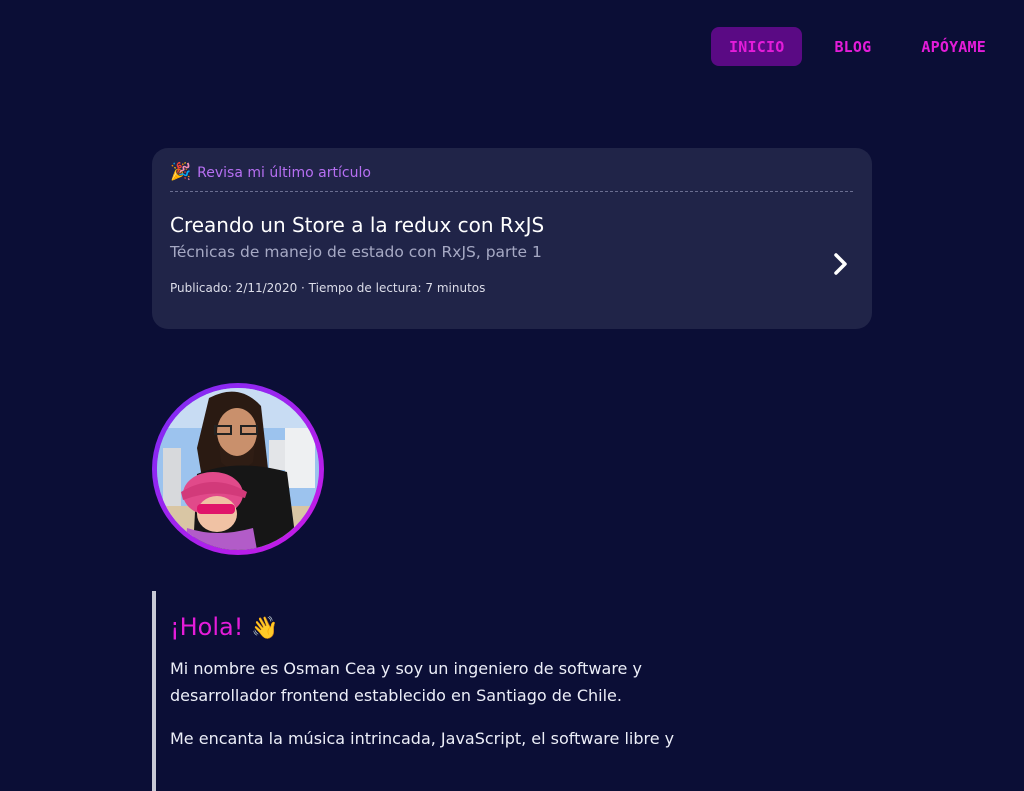  Describe the element at coordinates (757, 46) in the screenshot. I see `nav-inicio: INICIO` at that location.